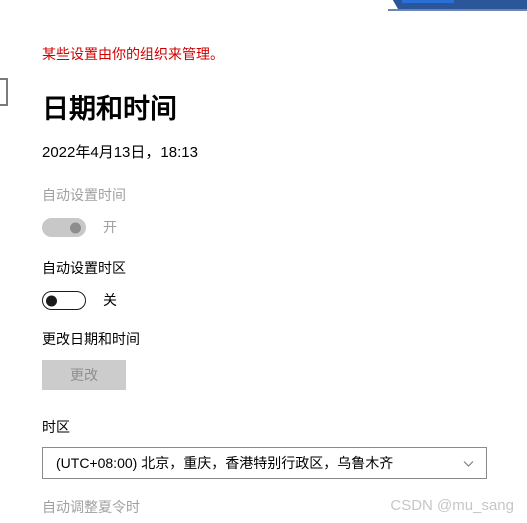 Image resolution: width=527 pixels, height=523 pixels. Describe the element at coordinates (109, 109) in the screenshot. I see `page-title: 日期和时间` at that location.